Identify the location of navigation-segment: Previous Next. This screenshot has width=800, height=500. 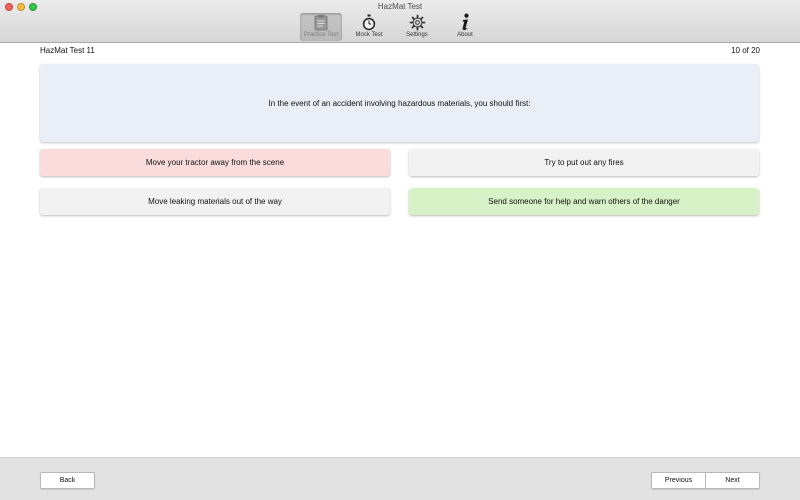
(705, 480).